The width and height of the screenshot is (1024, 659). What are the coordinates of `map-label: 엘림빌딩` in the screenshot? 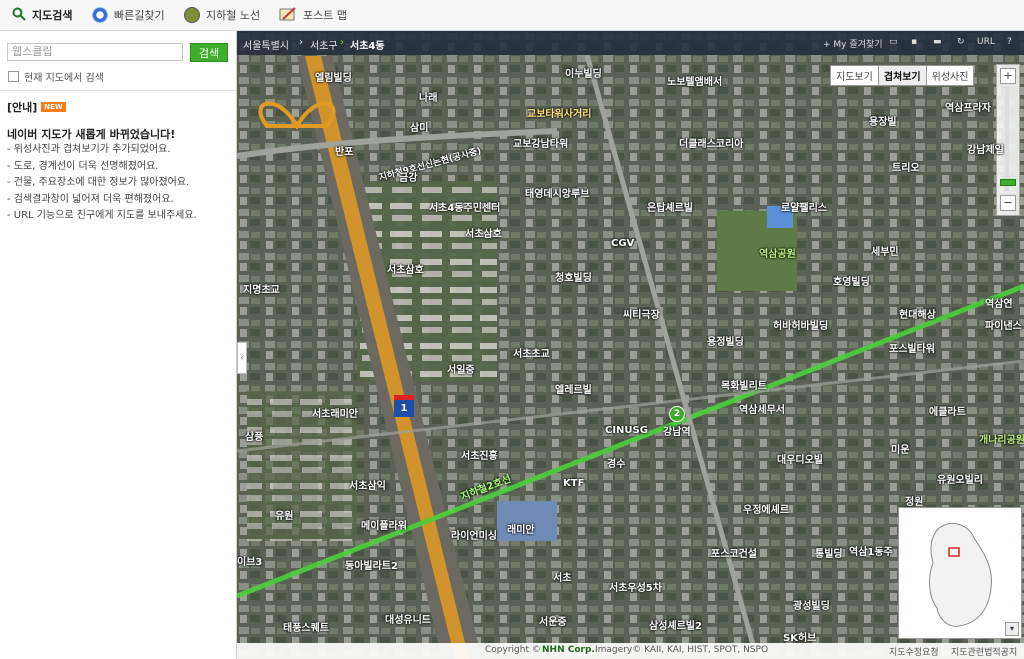 It's located at (333, 76).